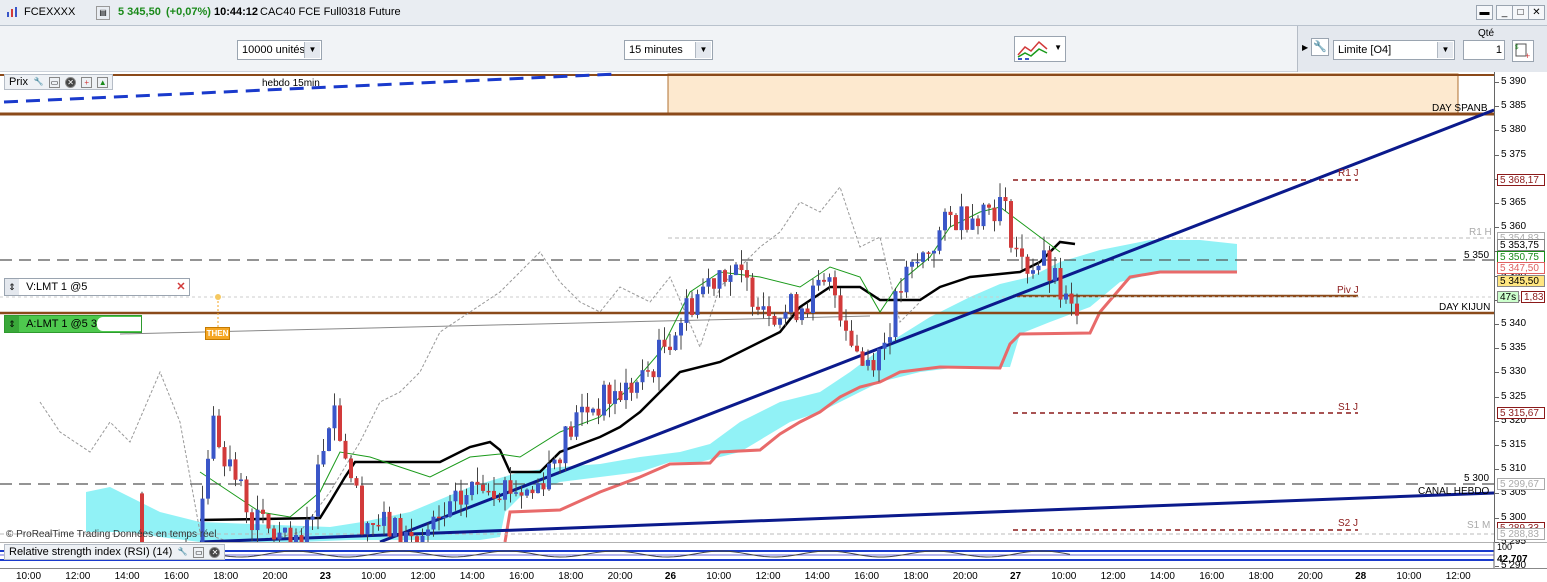  I want to click on units-select: 10000 unités ▼, so click(279, 50).